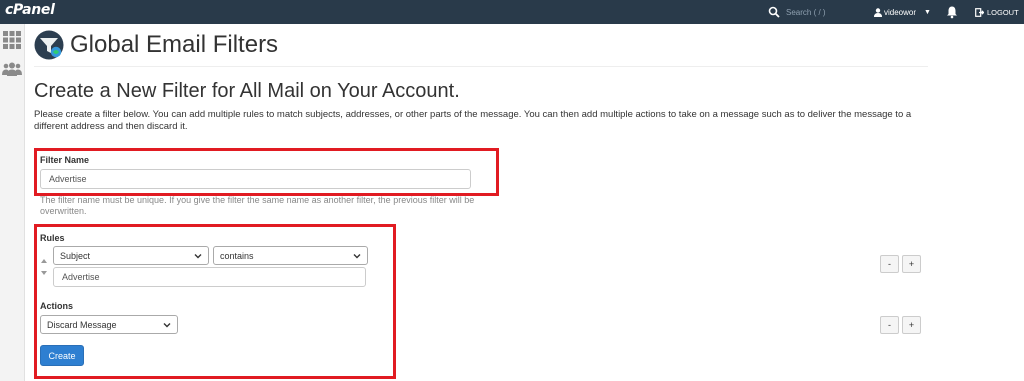  What do you see at coordinates (911, 325) in the screenshot?
I see `add-action-button: +` at bounding box center [911, 325].